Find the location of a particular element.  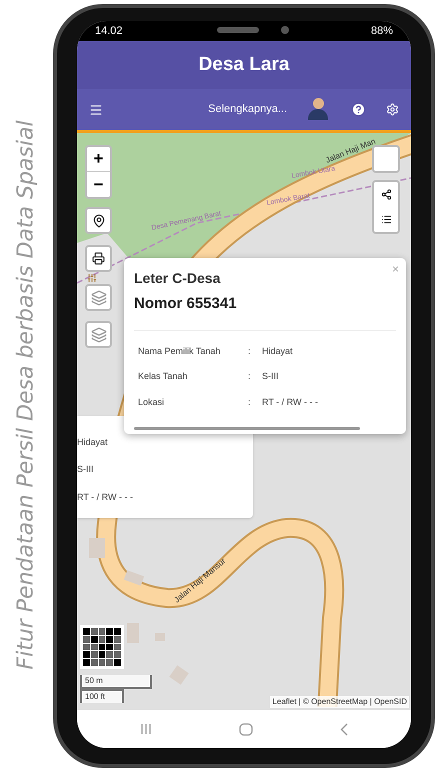

popup-value: RT - / RW - - - is located at coordinates (105, 497).